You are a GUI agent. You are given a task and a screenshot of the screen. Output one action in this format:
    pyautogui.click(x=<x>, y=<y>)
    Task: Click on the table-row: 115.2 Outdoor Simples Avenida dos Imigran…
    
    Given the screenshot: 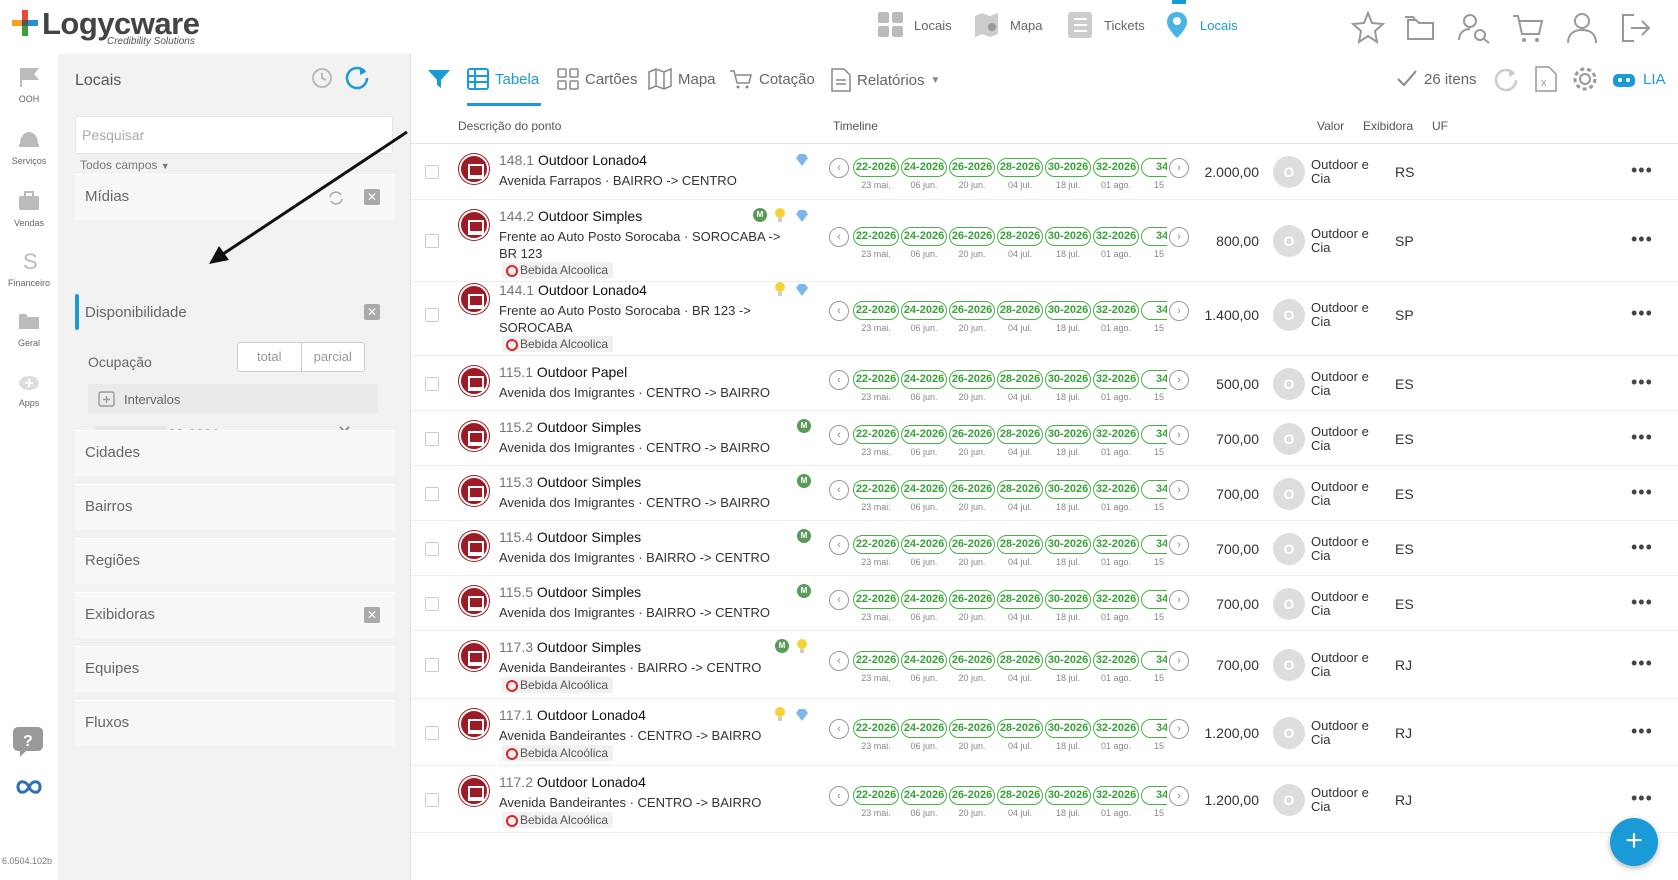 What is the action you would take?
    pyautogui.click(x=1044, y=438)
    